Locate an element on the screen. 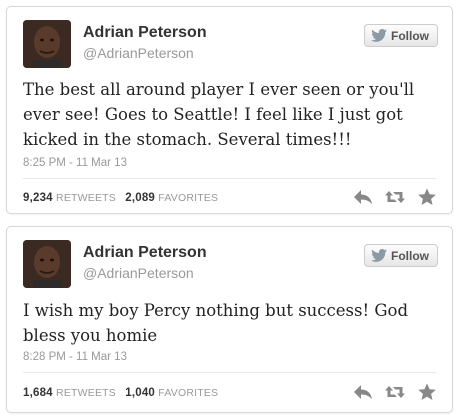 The height and width of the screenshot is (416, 459). retweet-count: 1,684 is located at coordinates (38, 393).